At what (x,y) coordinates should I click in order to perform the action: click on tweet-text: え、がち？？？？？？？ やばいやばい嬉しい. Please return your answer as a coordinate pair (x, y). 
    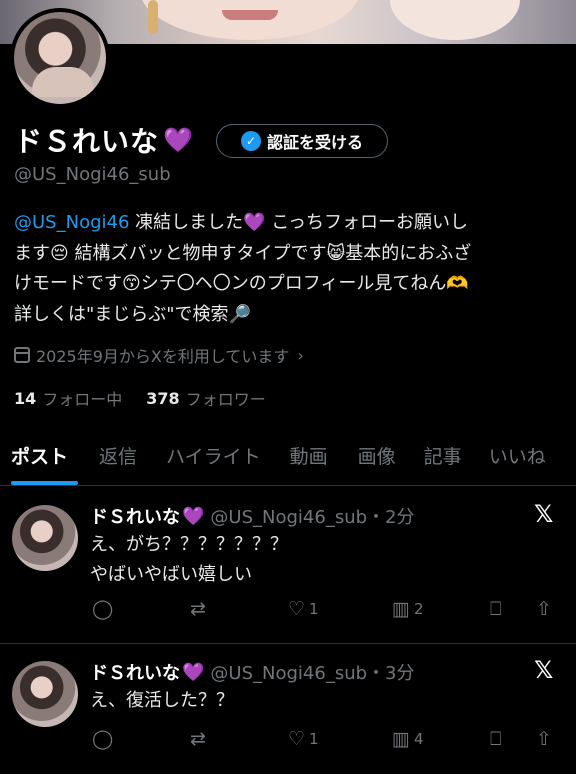
    Looking at the image, I should click on (189, 560).